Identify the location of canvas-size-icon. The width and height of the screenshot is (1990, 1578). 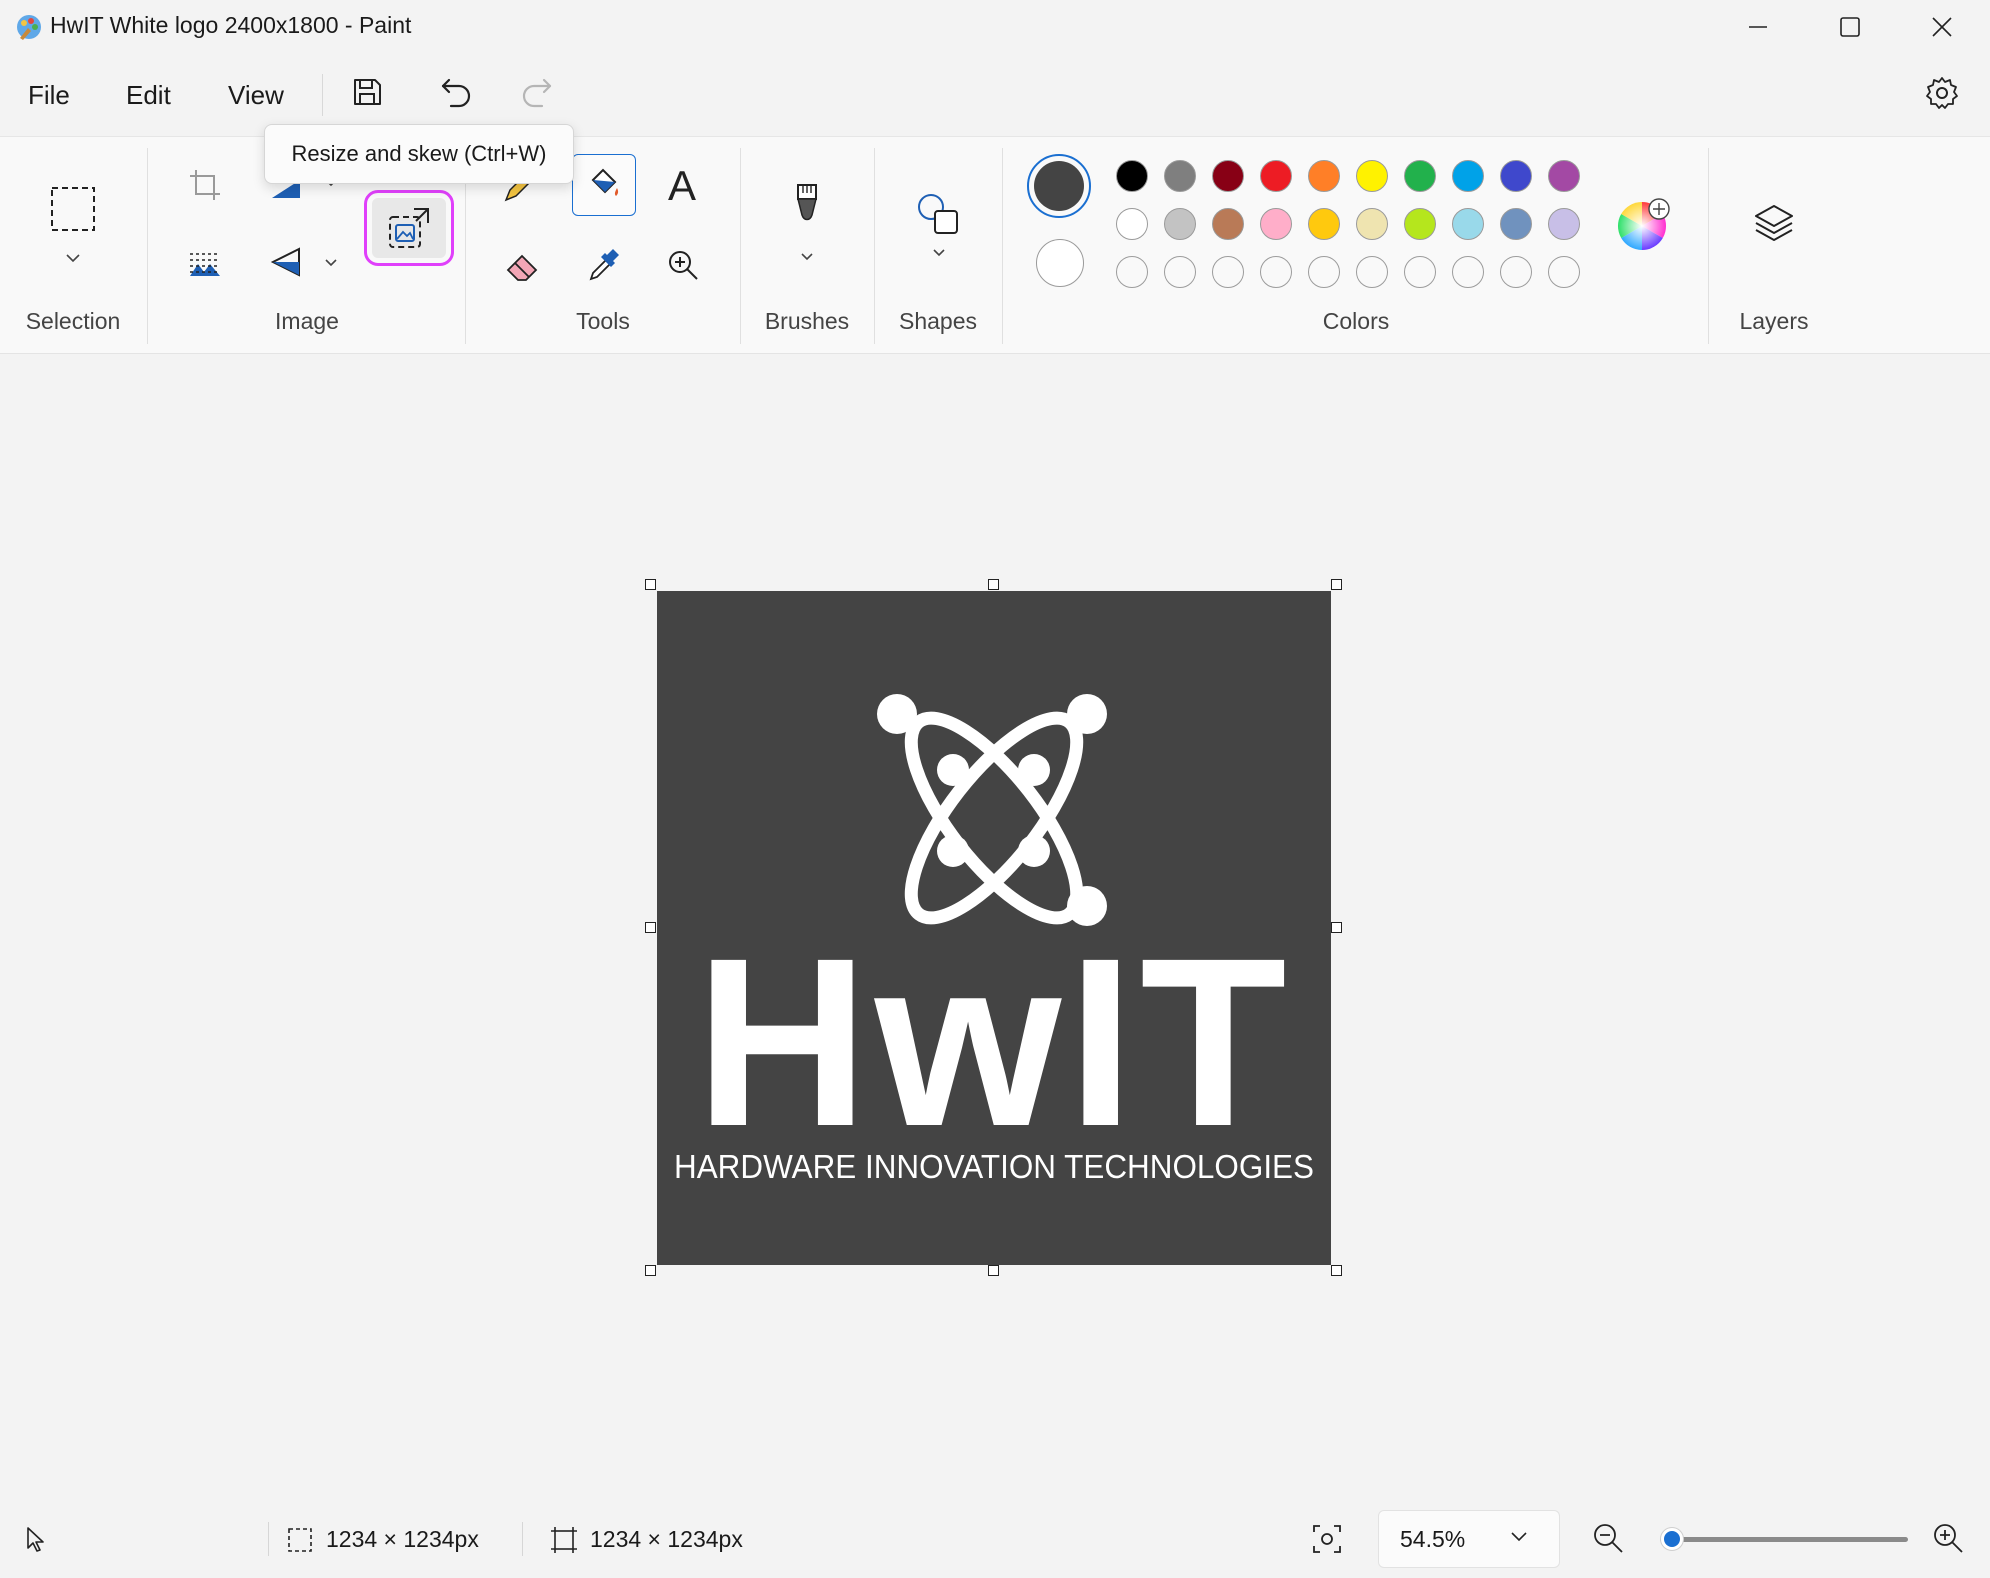
(564, 1540).